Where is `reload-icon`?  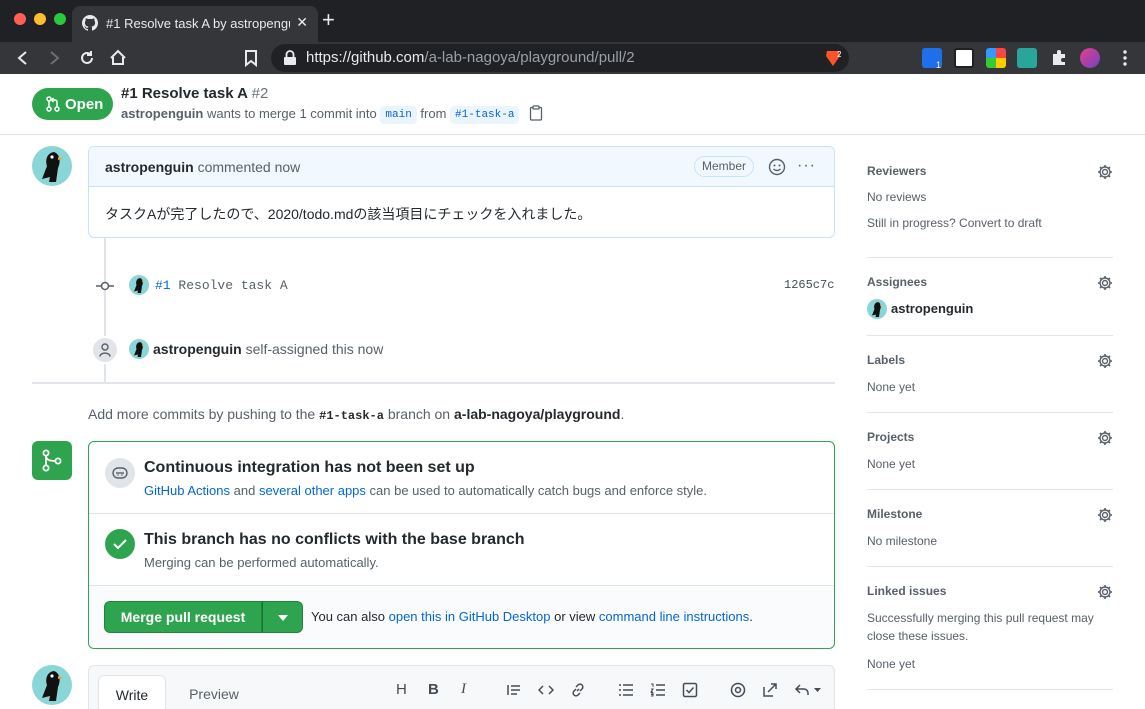 reload-icon is located at coordinates (87, 57).